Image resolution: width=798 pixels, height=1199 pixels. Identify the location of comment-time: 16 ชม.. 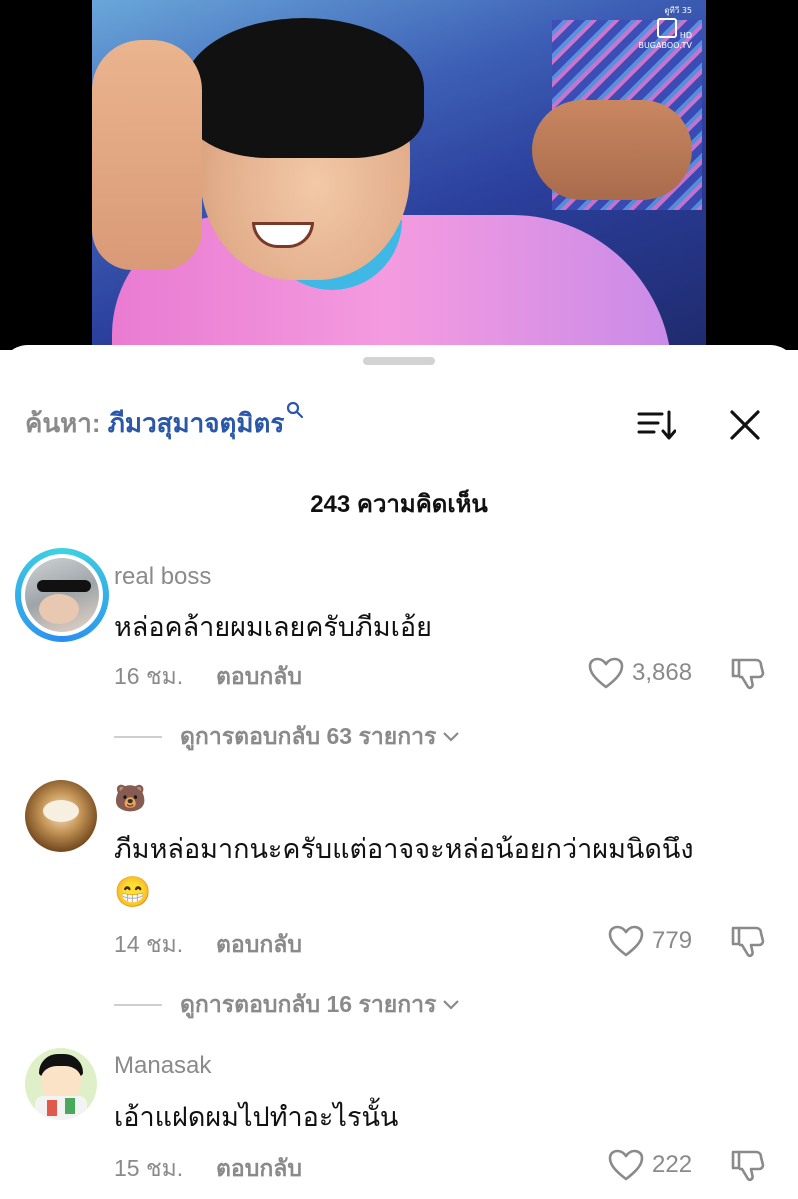
(149, 676).